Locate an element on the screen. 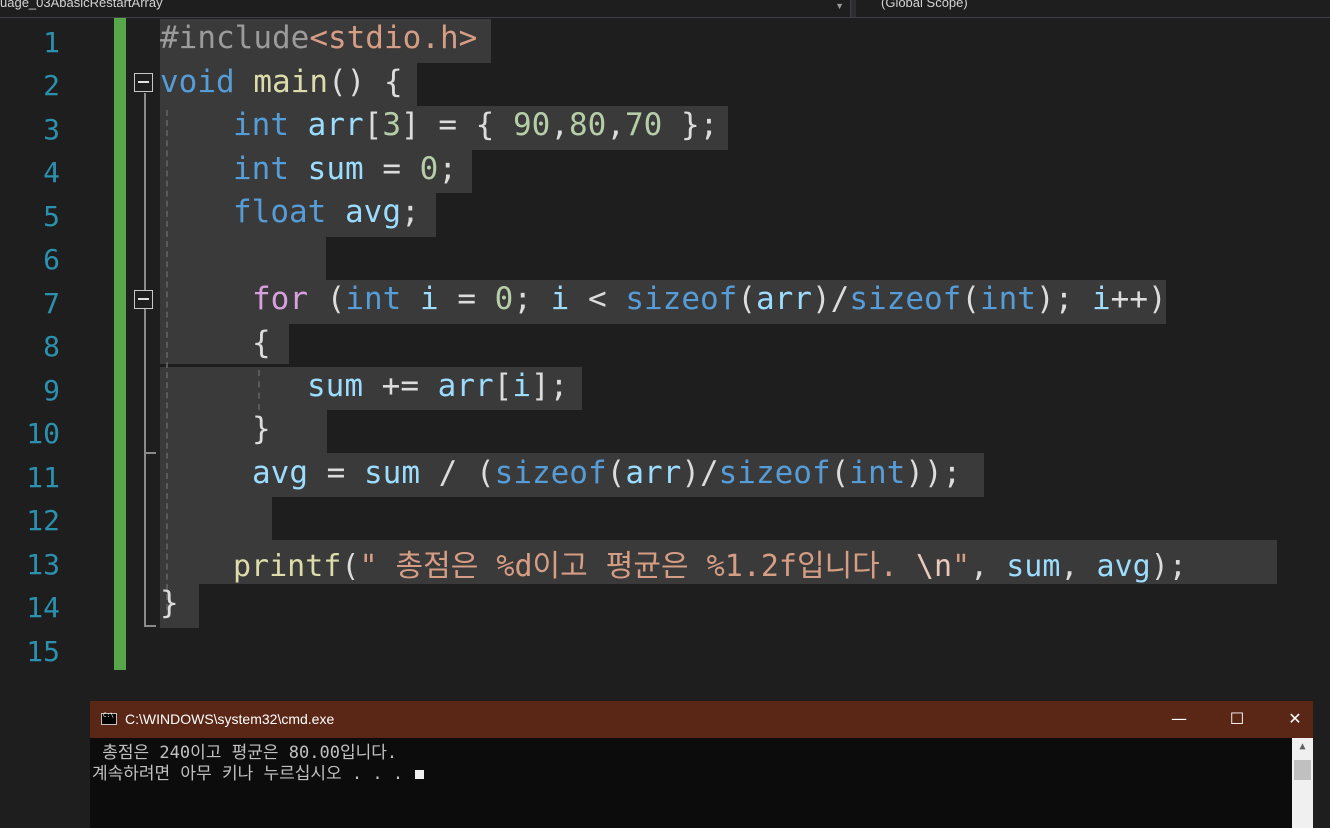 This screenshot has width=1330, height=828. minimize-button: — is located at coordinates (1179, 719).